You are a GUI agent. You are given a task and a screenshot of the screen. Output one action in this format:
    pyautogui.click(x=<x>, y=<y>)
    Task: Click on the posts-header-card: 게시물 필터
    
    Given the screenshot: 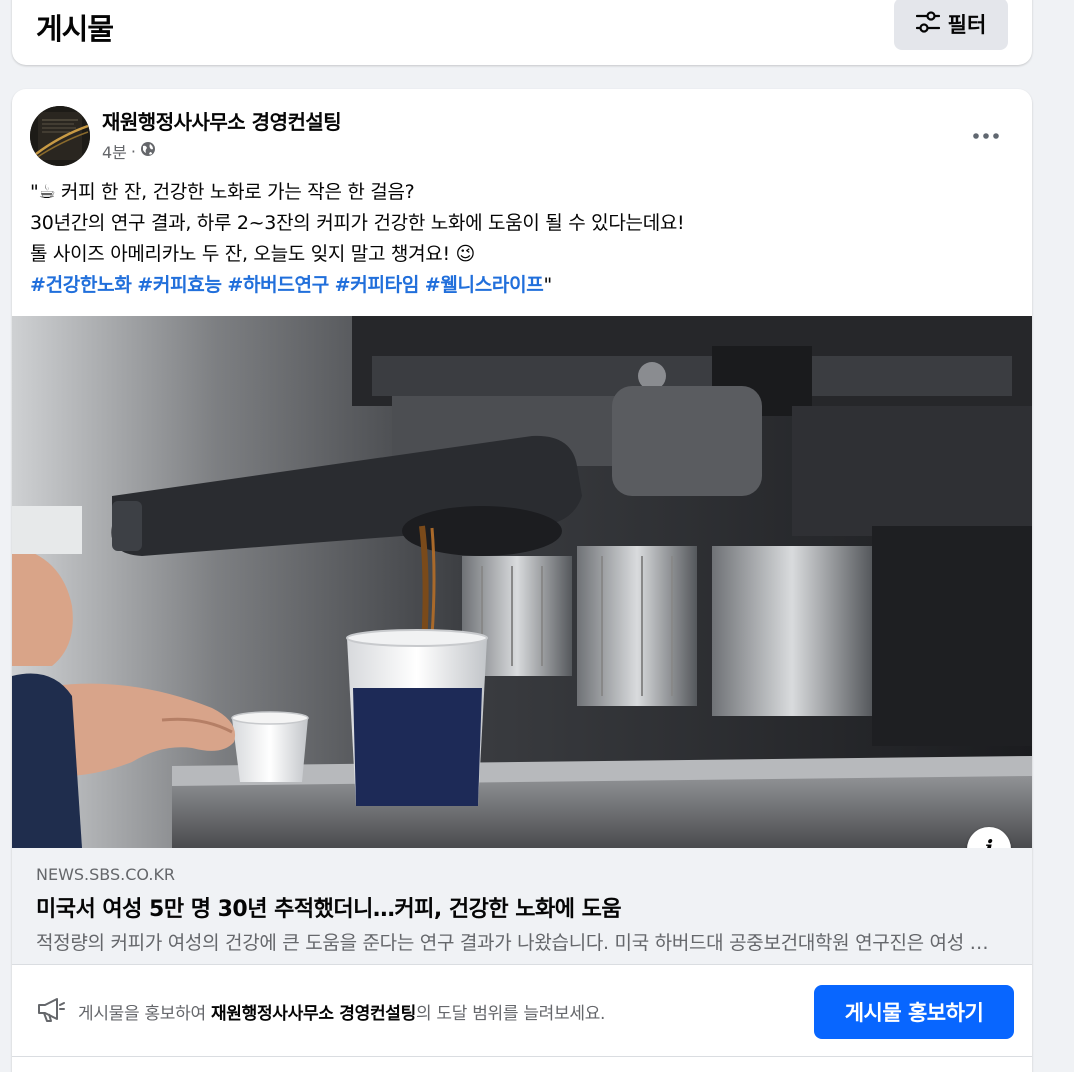 What is the action you would take?
    pyautogui.click(x=522, y=32)
    